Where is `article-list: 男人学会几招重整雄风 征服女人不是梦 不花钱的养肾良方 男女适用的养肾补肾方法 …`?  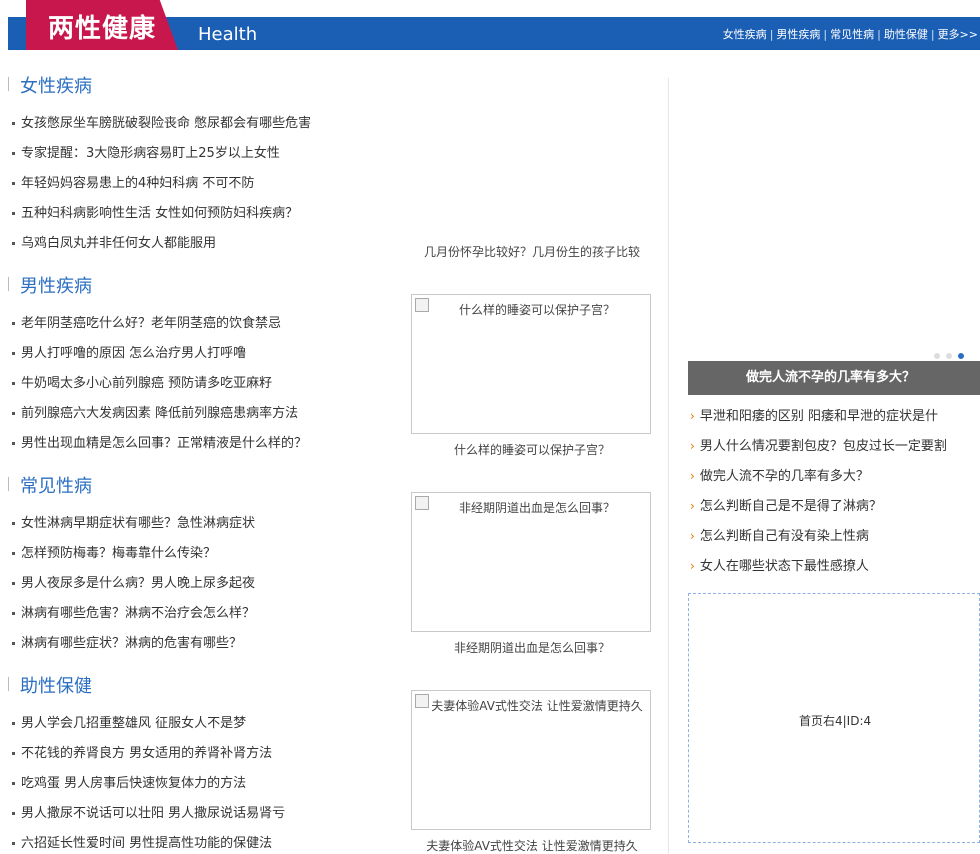
article-list: 男人学会几招重整雄风 征服女人不是梦 不花钱的养肾良方 男女适用的养肾补肾方法 … is located at coordinates (148, 783).